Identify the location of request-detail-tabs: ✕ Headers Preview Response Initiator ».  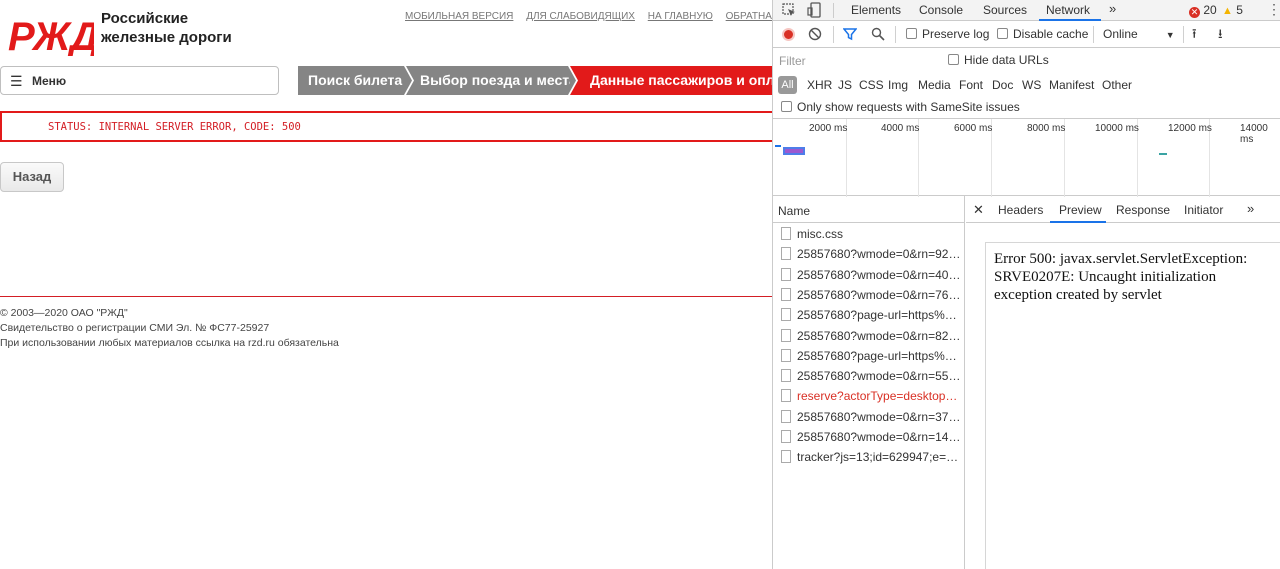
(1123, 209).